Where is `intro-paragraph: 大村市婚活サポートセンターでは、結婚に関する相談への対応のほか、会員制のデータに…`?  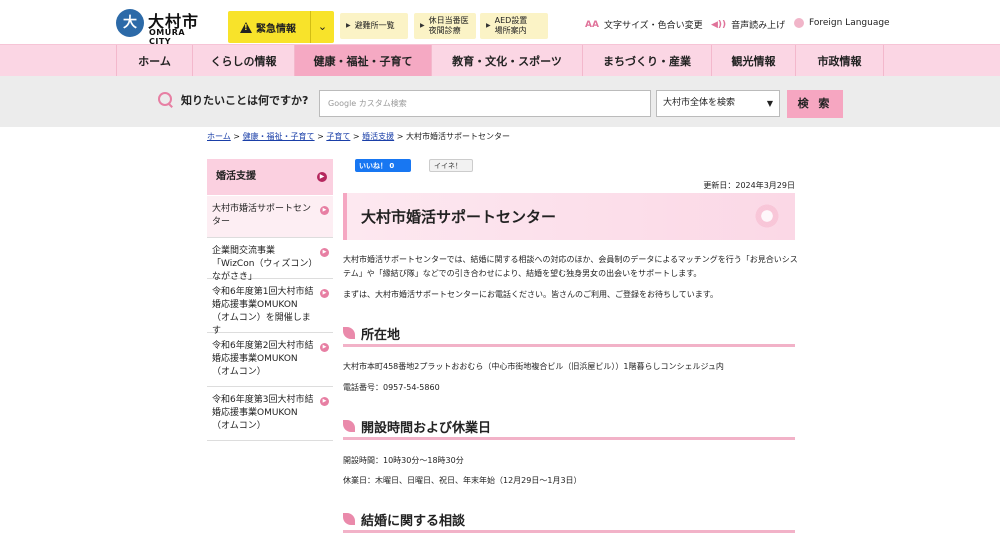 intro-paragraph: 大村市婚活サポートセンターでは、結婚に関する相談への対応のほか、会員制のデータに… is located at coordinates (570, 266).